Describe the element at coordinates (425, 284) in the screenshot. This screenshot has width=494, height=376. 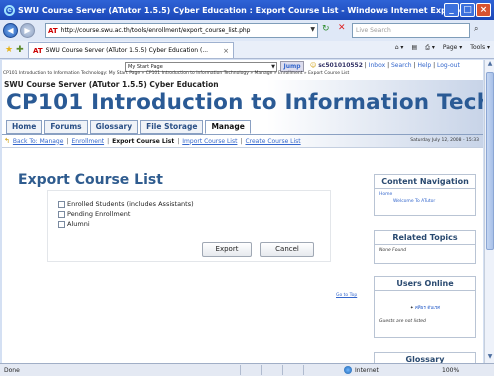
I see `users-online-title: Users Online` at that location.